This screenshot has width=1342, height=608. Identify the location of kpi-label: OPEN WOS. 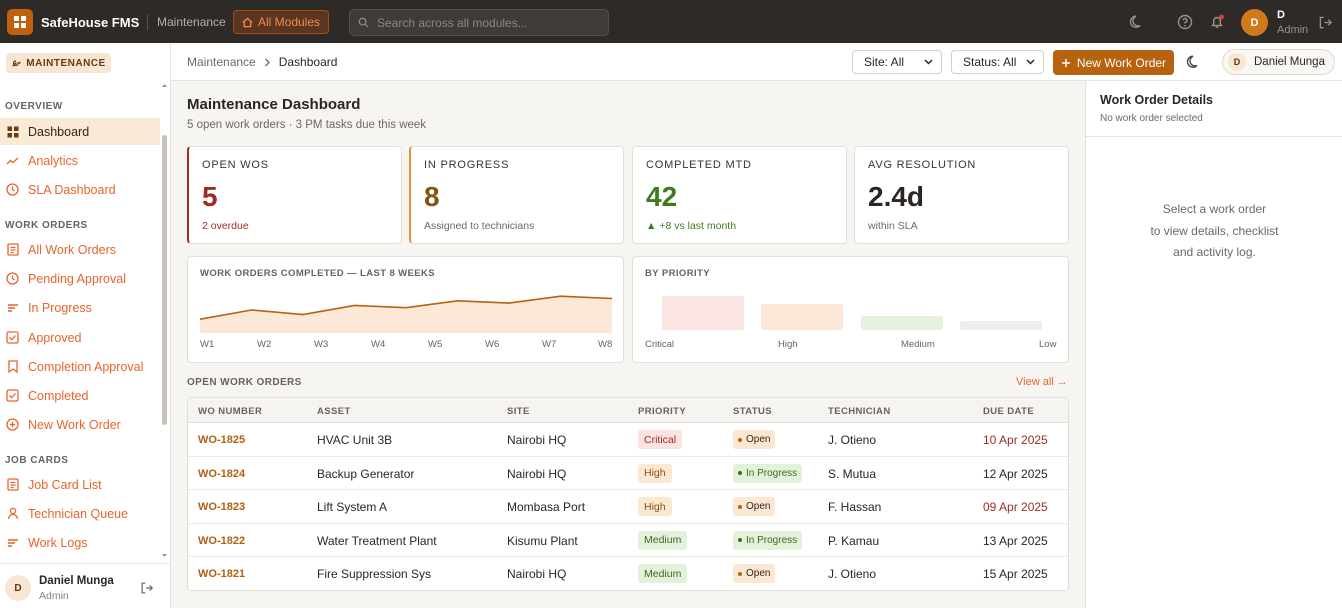
(235, 165).